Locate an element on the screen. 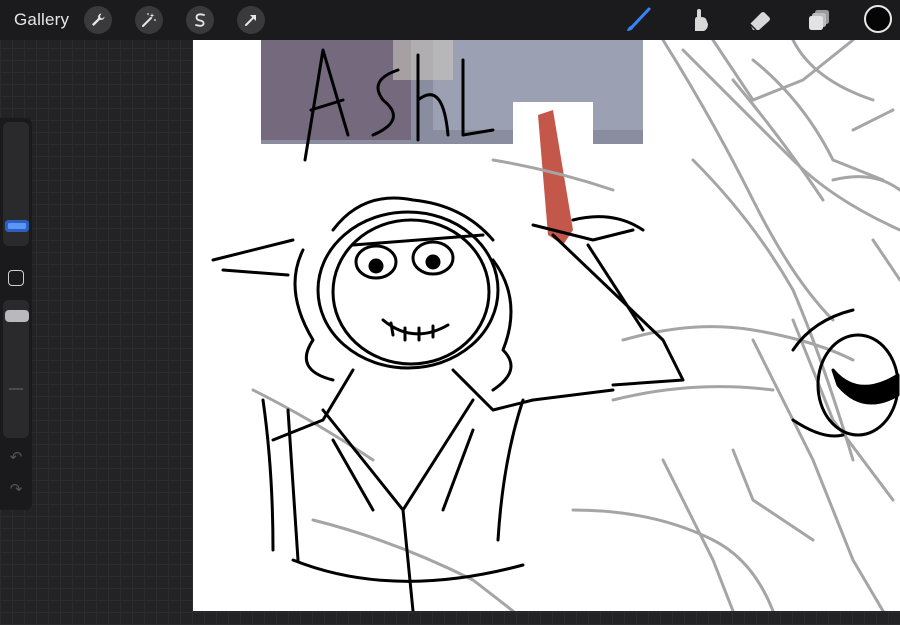 The image size is (900, 625). transform-arrow-icon is located at coordinates (250, 20).